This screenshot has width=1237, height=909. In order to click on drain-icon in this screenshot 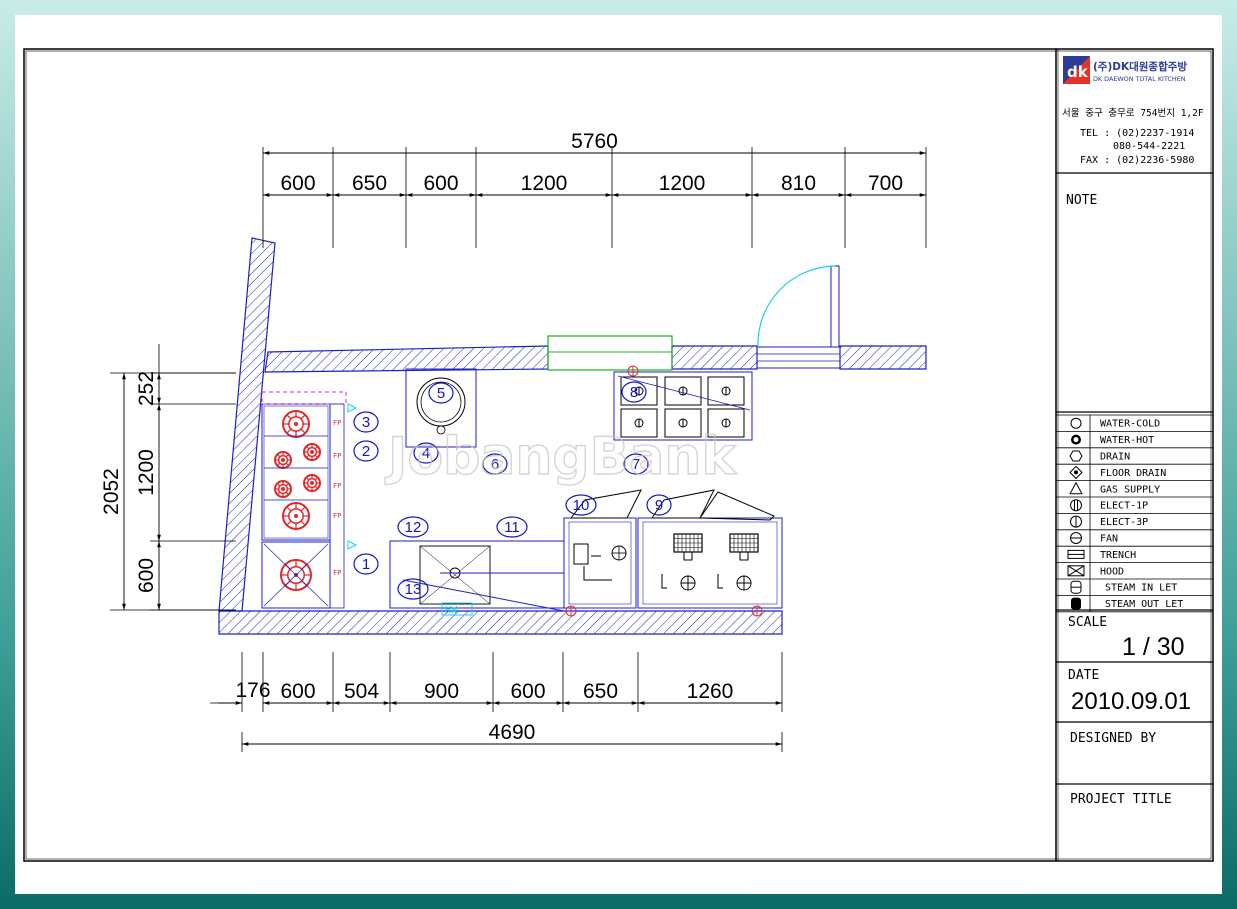, I will do `click(1076, 456)`.